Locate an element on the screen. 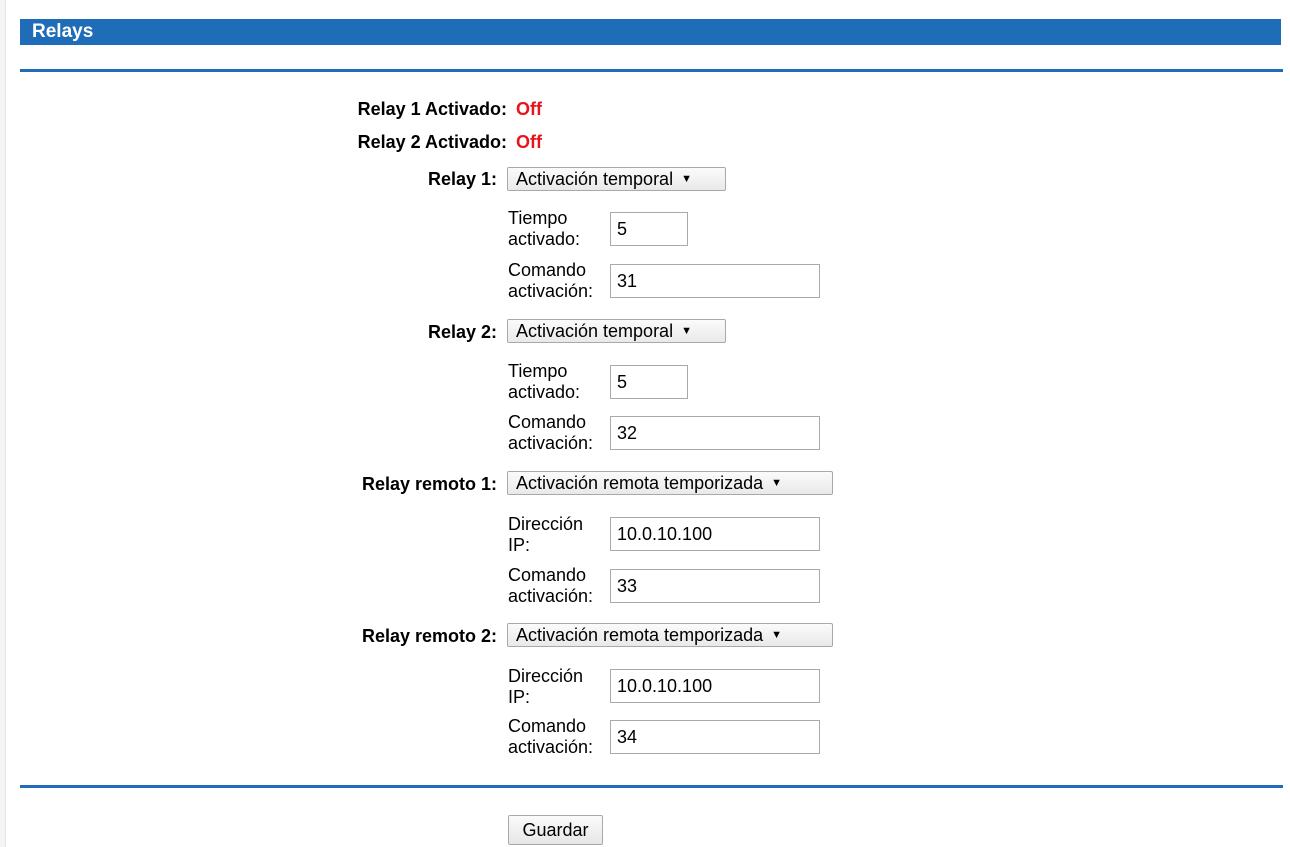 Image resolution: width=1290 pixels, height=847 pixels. relay-1-time-label: Tiempo activado: is located at coordinates (544, 228).